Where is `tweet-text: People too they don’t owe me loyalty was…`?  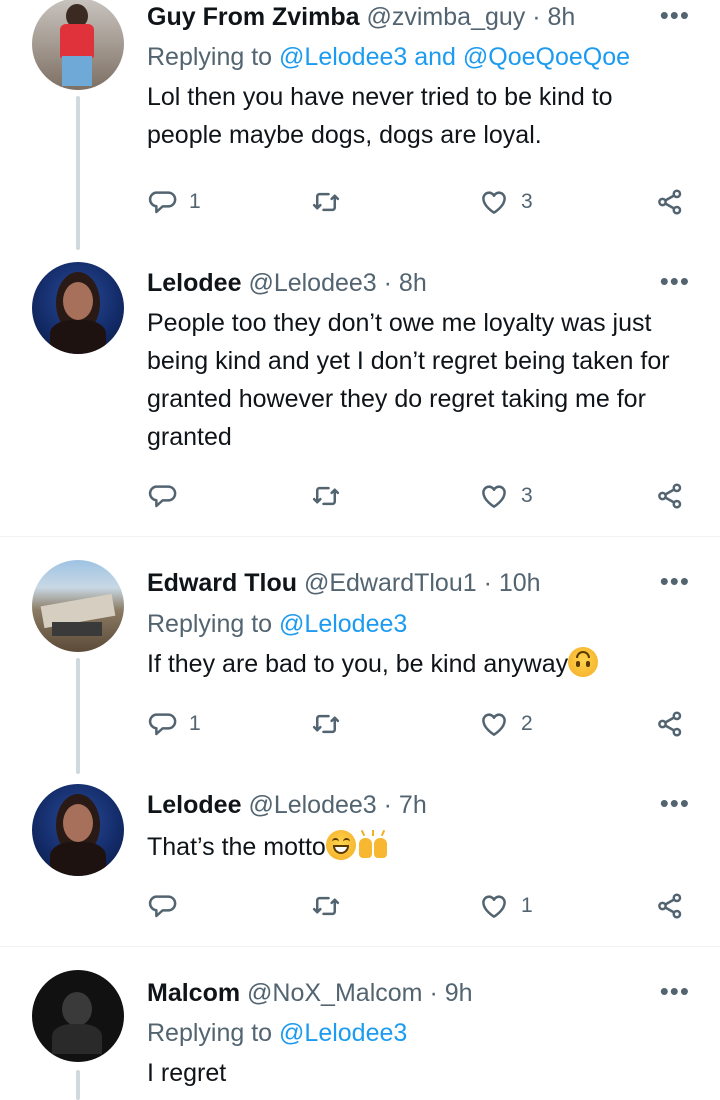
tweet-text: People too they don’t owe me loyalty was… is located at coordinates (408, 380).